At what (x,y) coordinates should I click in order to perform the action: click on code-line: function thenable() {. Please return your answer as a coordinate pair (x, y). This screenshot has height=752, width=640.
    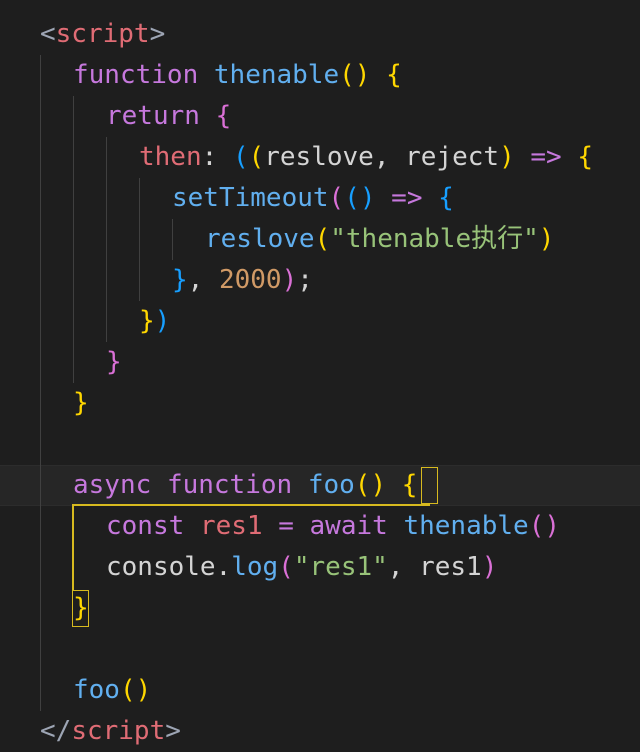
    Looking at the image, I should click on (320, 75).